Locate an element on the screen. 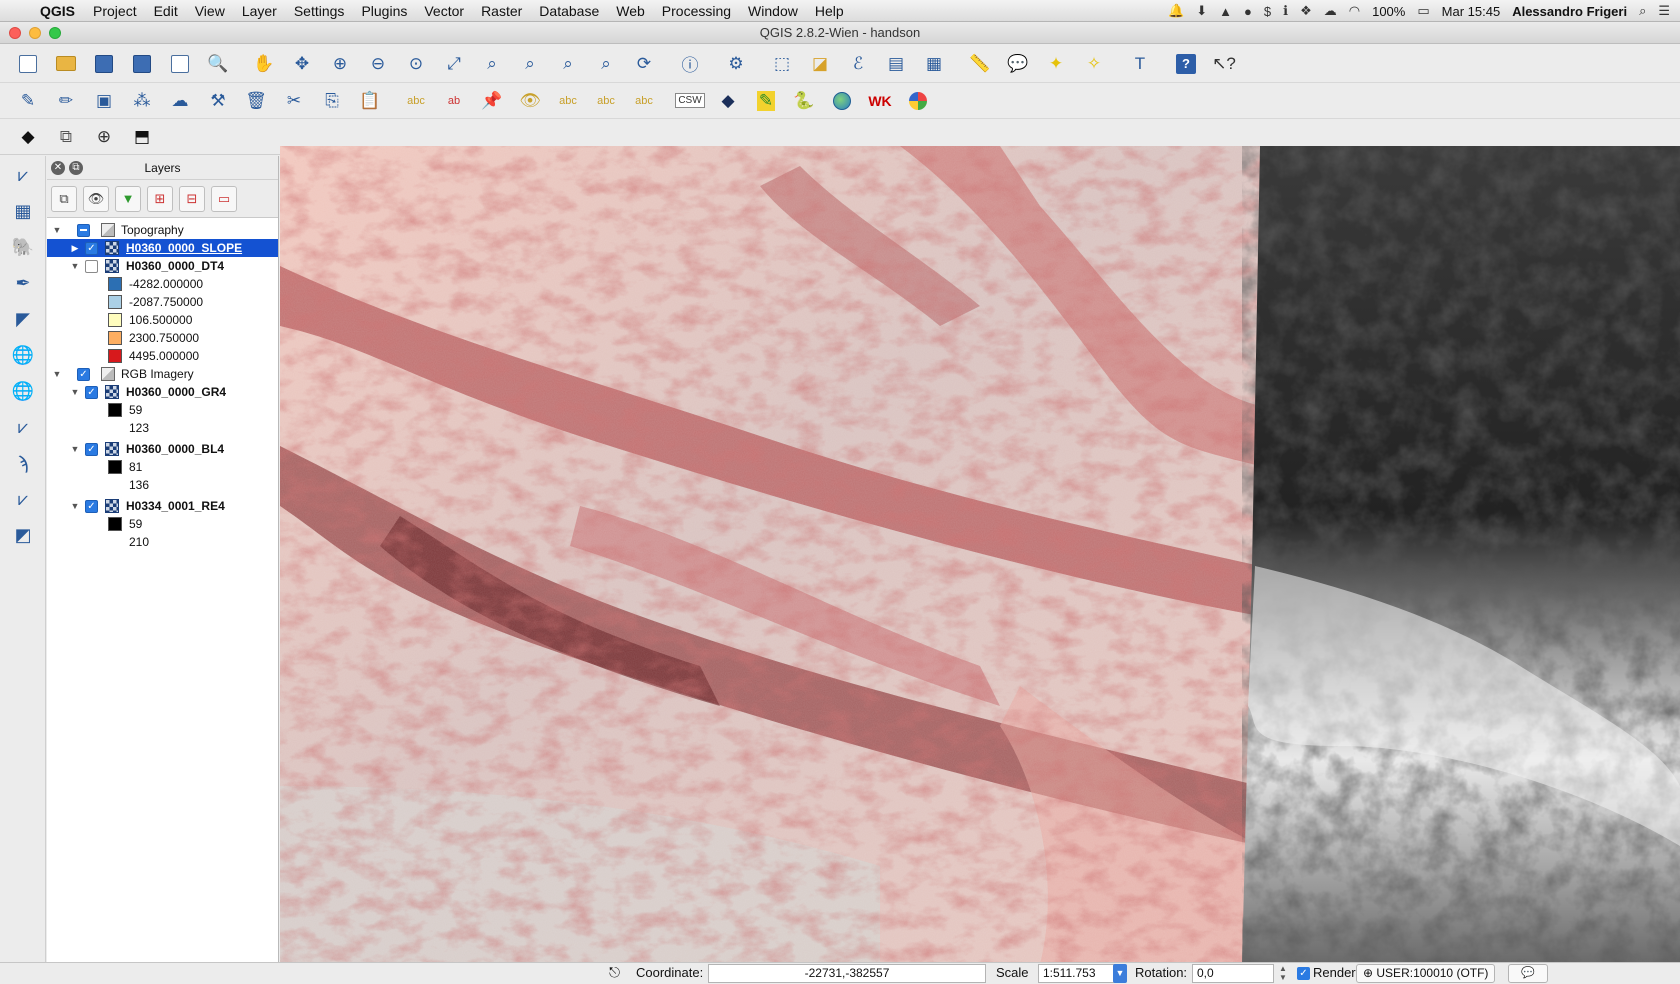  layer-item-gr4: ▼ ✓ H0360_0000_GR4 is located at coordinates (162, 392).